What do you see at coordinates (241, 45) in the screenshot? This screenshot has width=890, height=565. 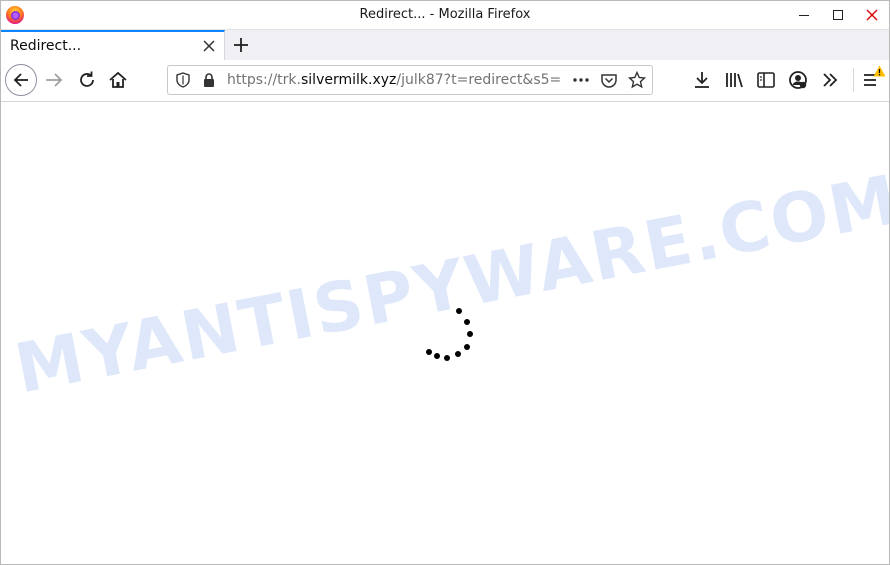 I see `new-tab-plus-icon` at bounding box center [241, 45].